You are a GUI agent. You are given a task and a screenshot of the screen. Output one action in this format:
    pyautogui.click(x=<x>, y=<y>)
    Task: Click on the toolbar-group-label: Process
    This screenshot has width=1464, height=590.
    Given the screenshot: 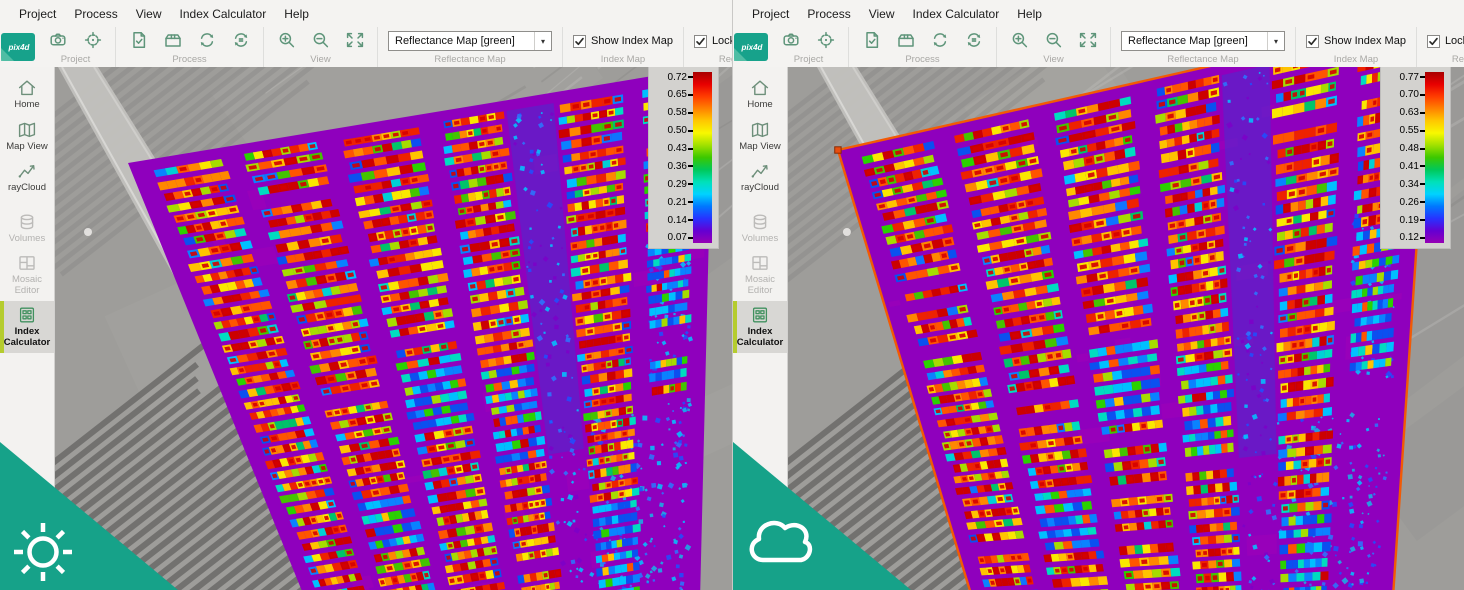 What is the action you would take?
    pyautogui.click(x=189, y=59)
    